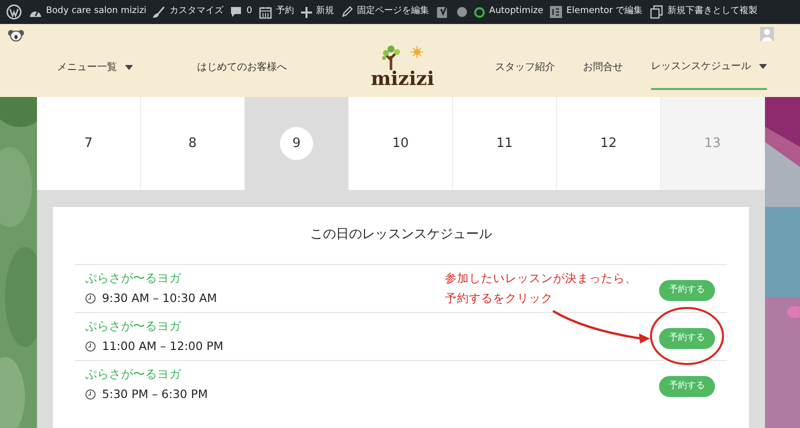 This screenshot has width=800, height=428. I want to click on wordpress-logo-icon, so click(14, 12).